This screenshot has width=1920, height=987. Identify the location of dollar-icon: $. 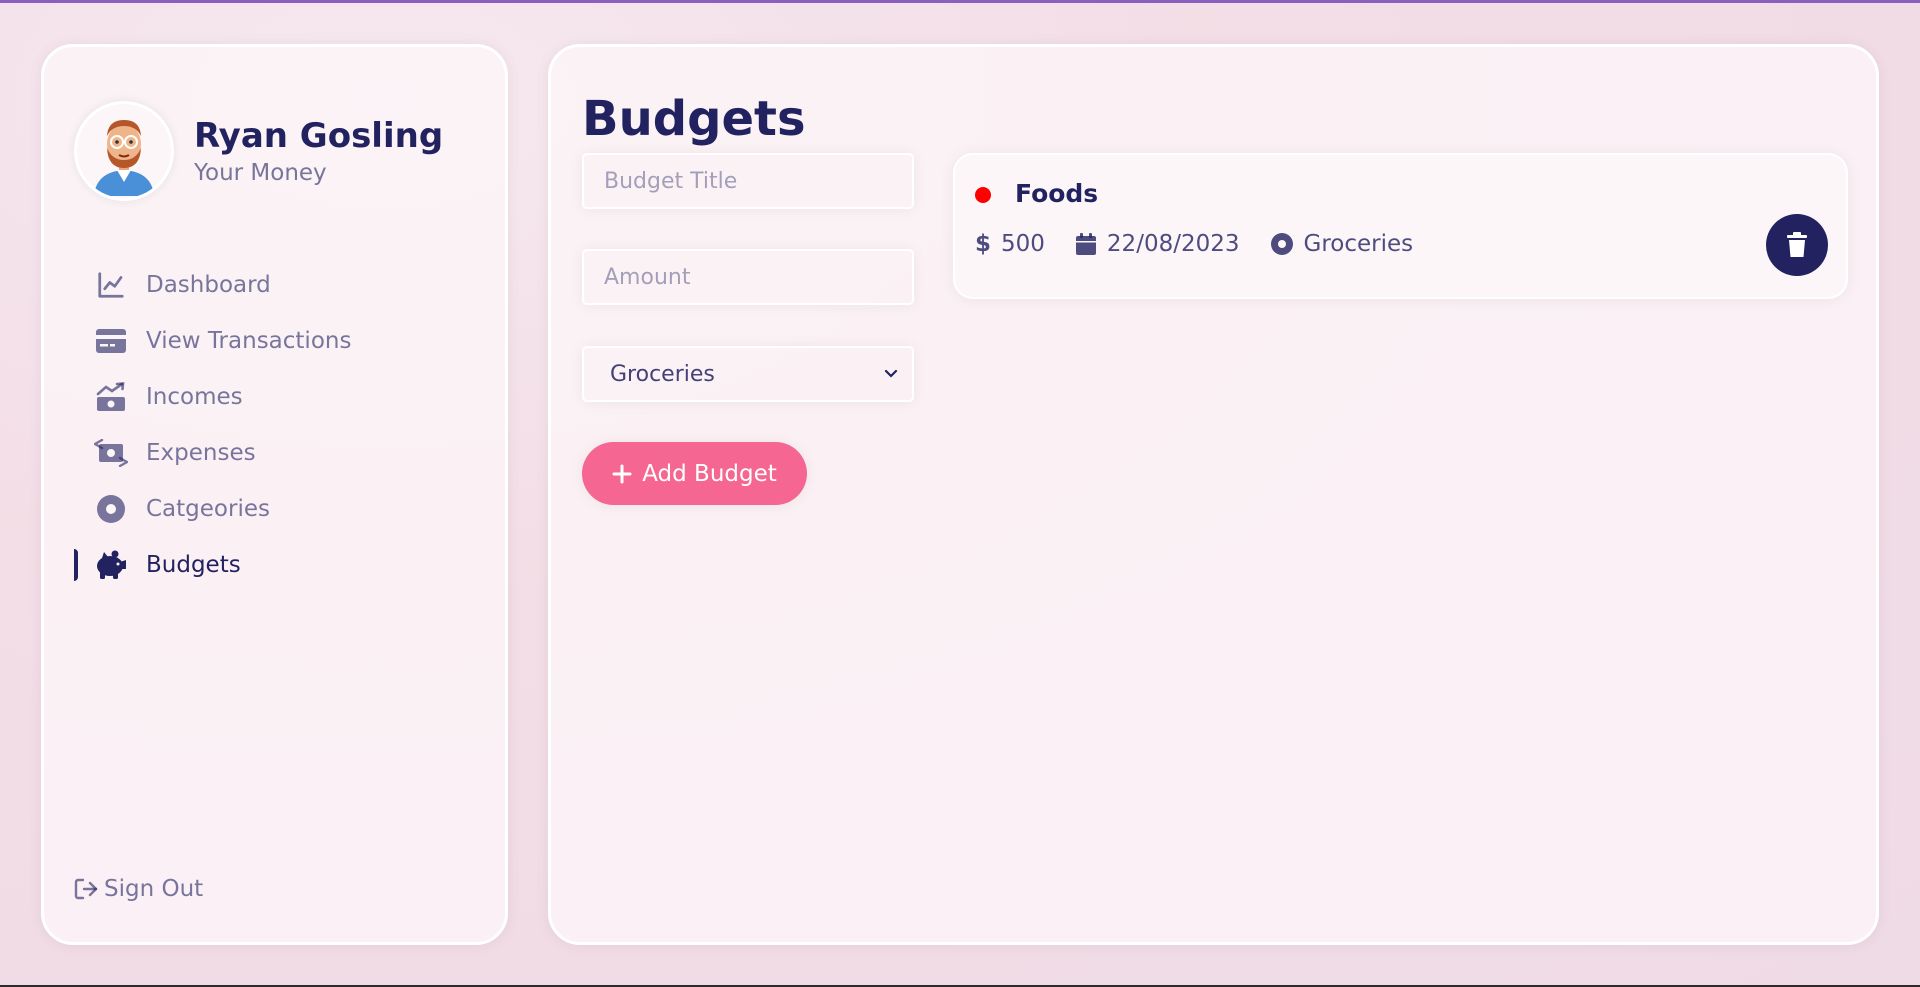
(983, 244).